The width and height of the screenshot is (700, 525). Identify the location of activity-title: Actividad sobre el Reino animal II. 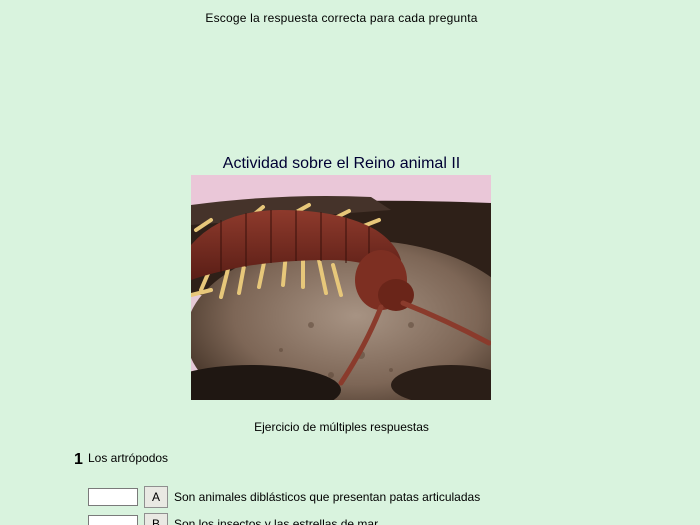
(341, 163).